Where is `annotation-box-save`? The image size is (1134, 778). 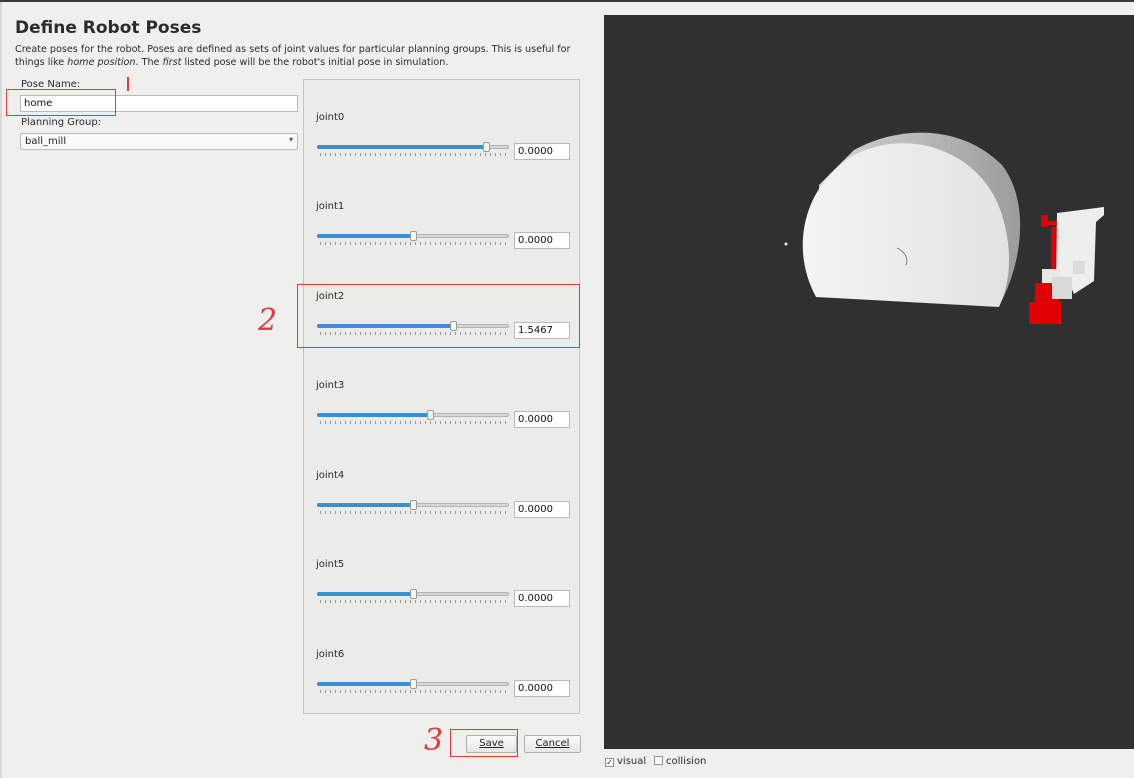 annotation-box-save is located at coordinates (484, 743).